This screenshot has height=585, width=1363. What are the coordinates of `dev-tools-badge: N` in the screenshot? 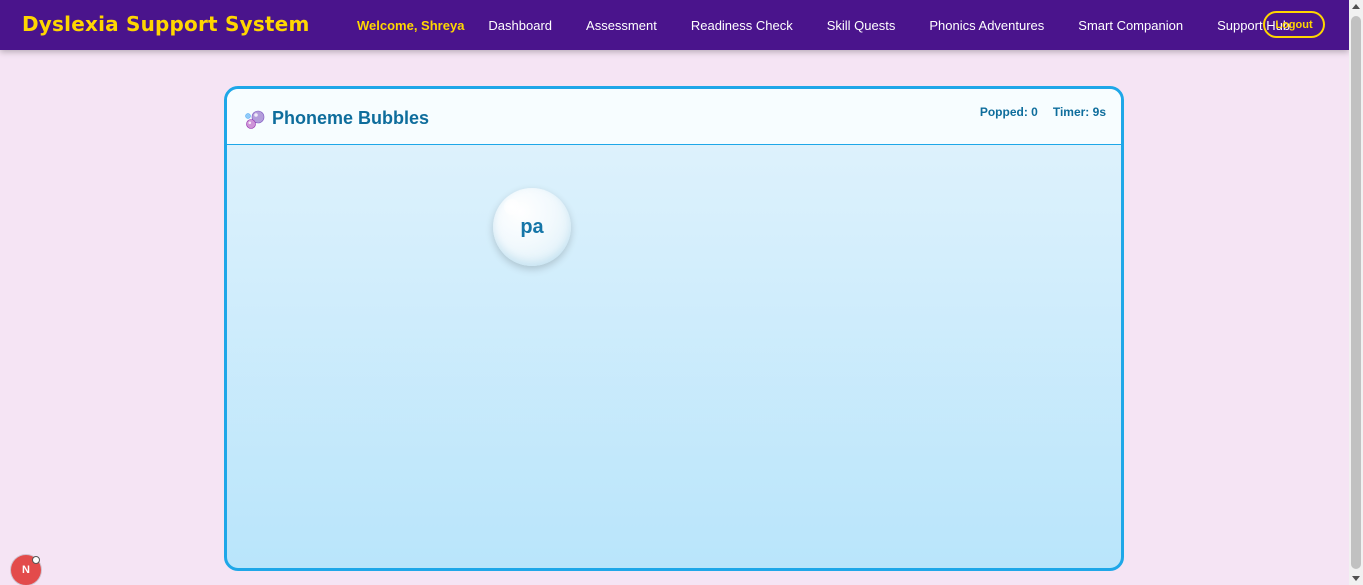 It's located at (26, 570).